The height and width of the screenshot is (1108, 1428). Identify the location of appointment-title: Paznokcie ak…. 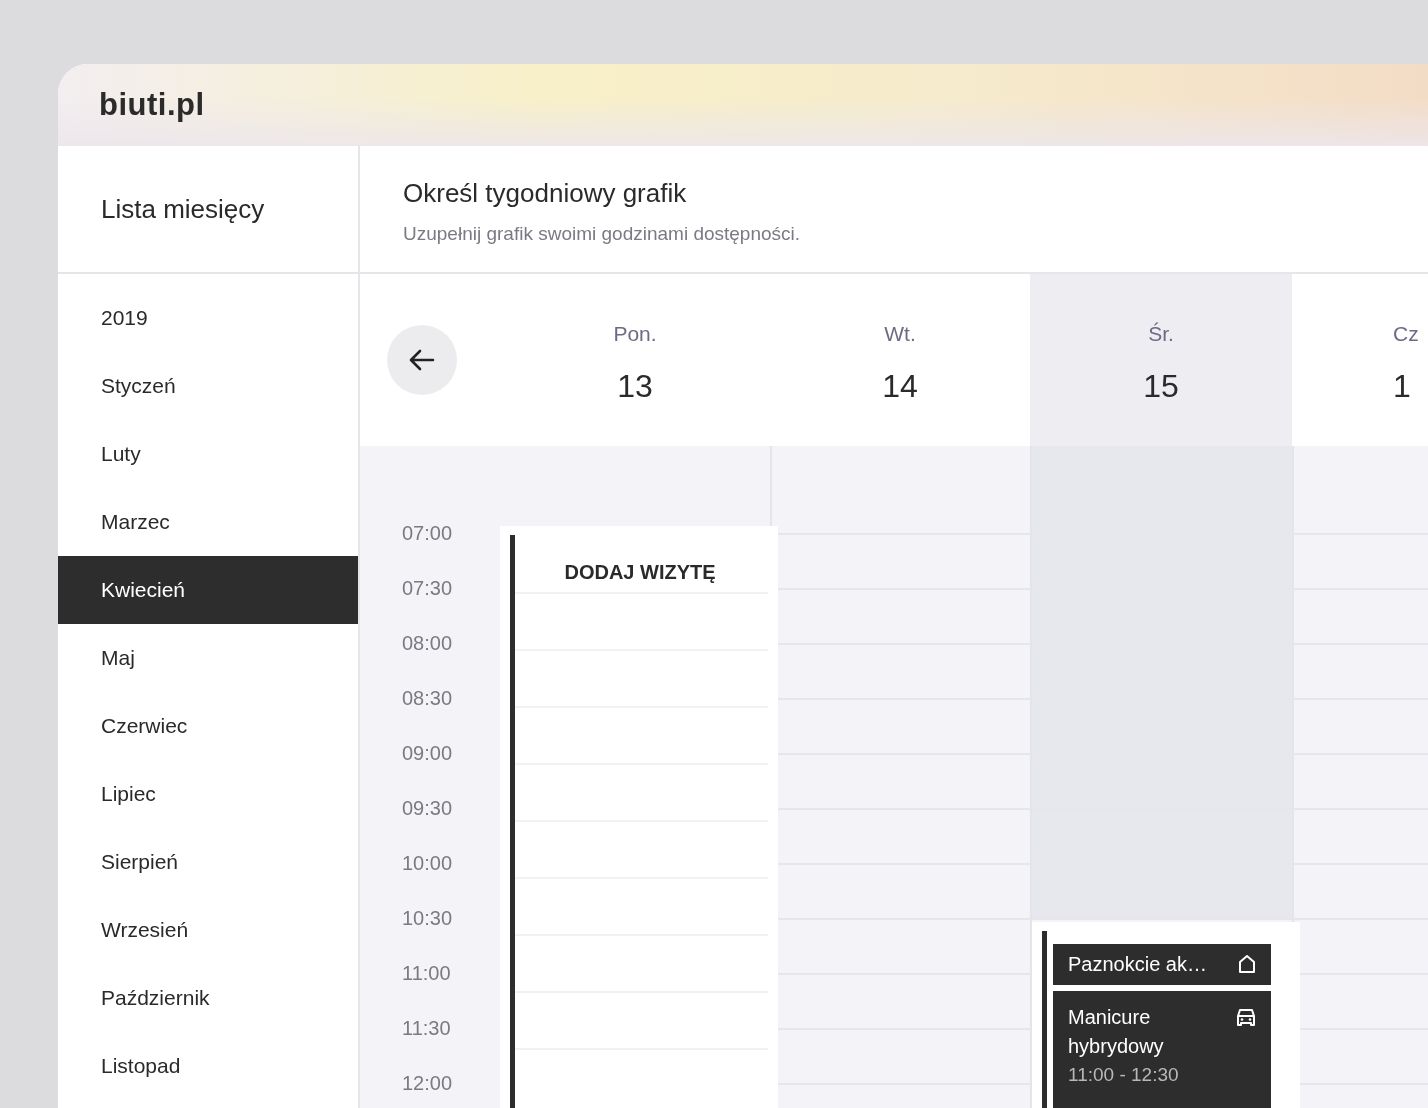
(1138, 964).